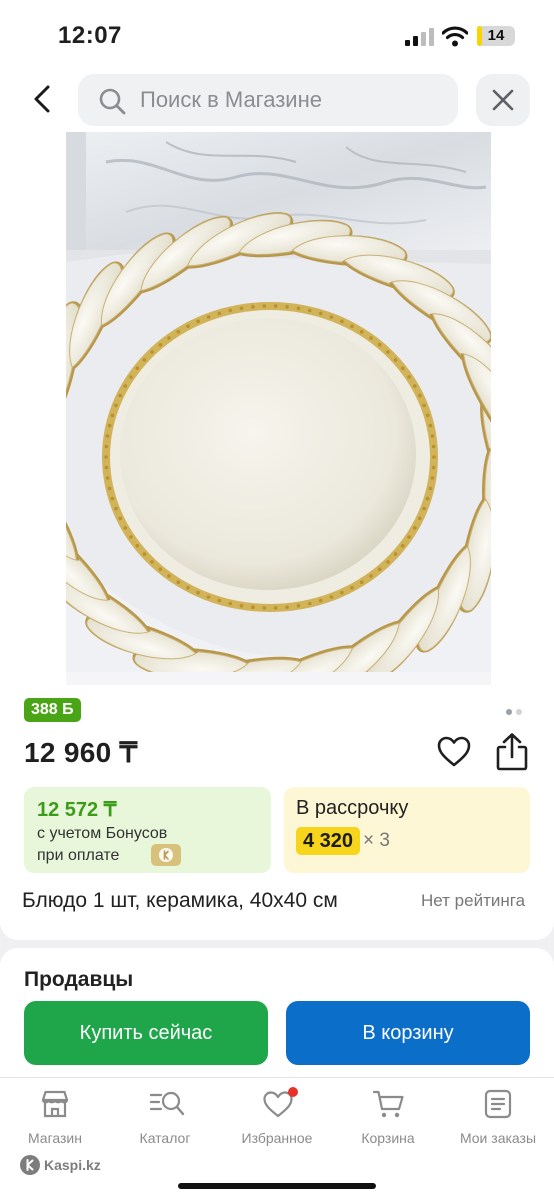 The height and width of the screenshot is (1200, 554). I want to click on kaspi-gold-icon, so click(166, 855).